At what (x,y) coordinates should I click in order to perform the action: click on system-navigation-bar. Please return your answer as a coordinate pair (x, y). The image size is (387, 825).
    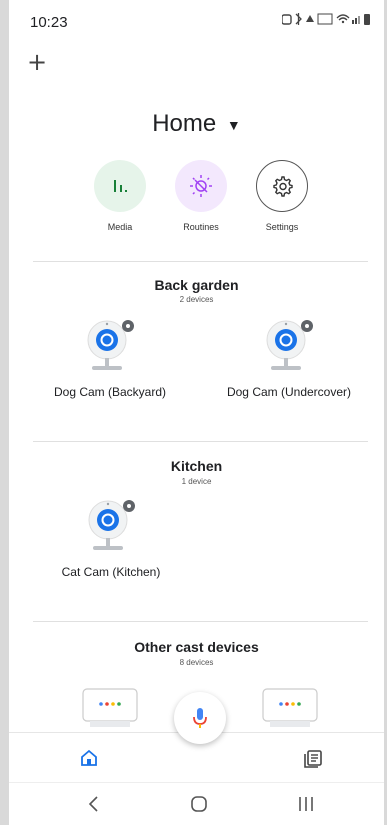
    Looking at the image, I should click on (196, 803).